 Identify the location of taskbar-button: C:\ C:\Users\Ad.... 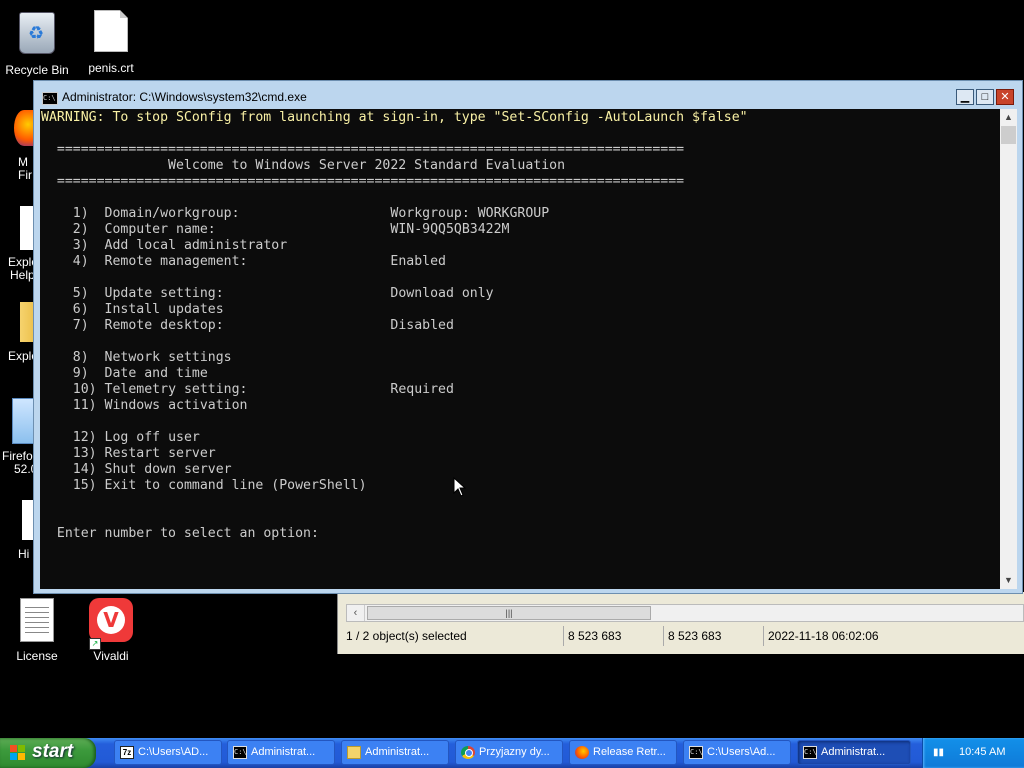
(737, 752).